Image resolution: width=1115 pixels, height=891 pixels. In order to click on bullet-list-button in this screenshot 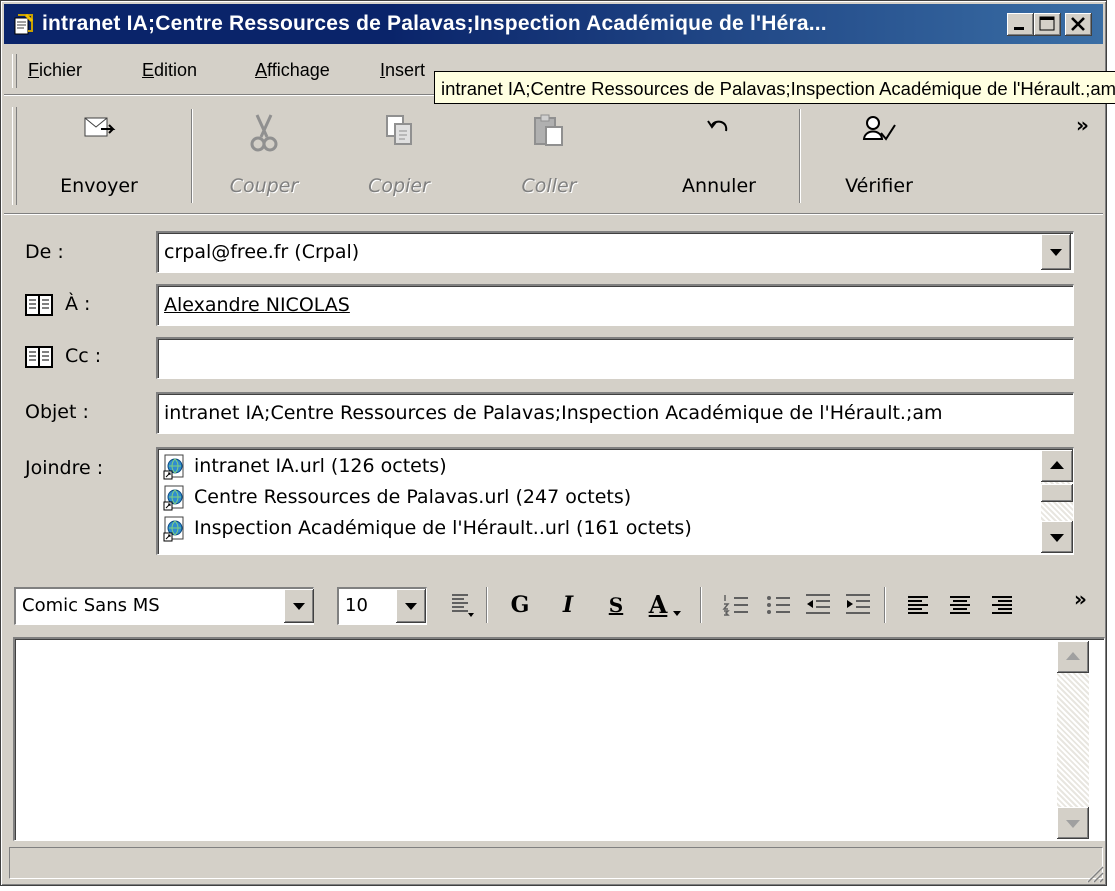, I will do `click(778, 605)`.